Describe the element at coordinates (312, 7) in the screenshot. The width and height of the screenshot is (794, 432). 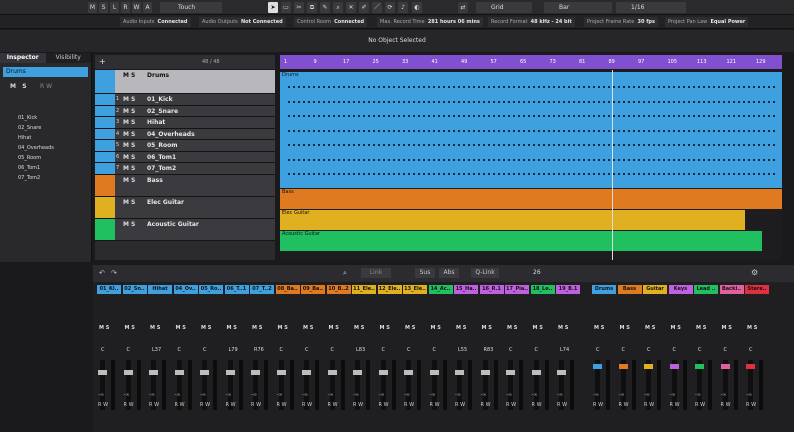
I see `glue-tool-icon: ⧉` at that location.